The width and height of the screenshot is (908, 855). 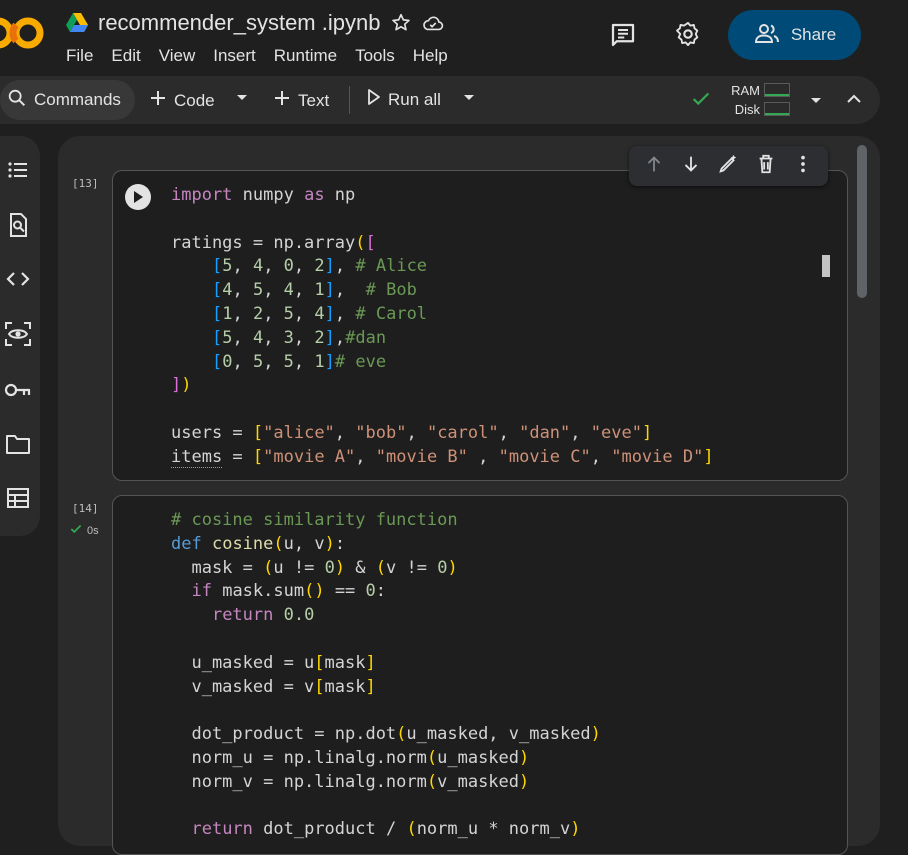 I want to click on commands-button: Commands, so click(x=67, y=100).